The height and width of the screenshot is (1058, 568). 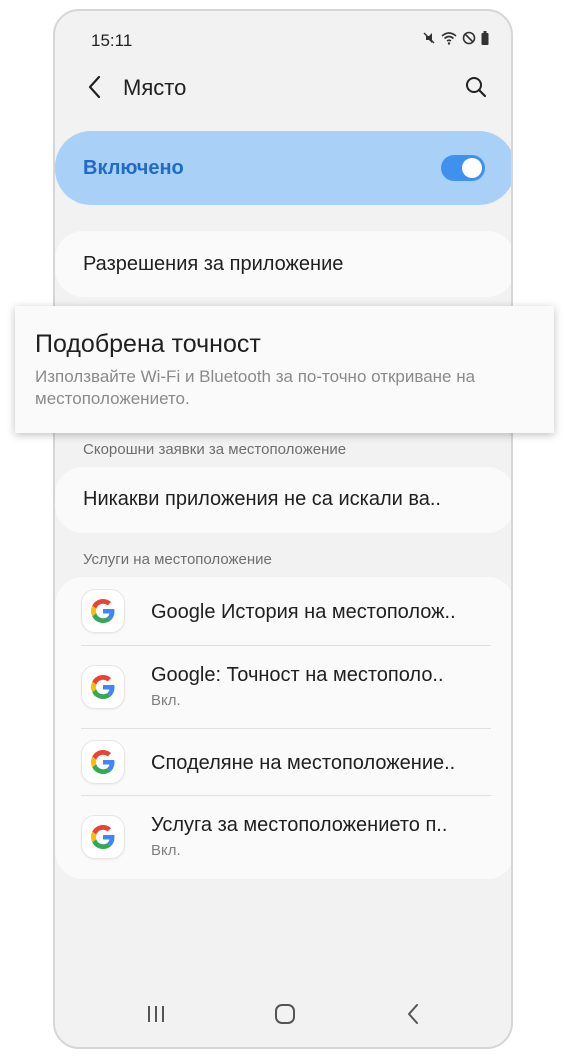 I want to click on location-master-switch: Включено, so click(x=283, y=168).